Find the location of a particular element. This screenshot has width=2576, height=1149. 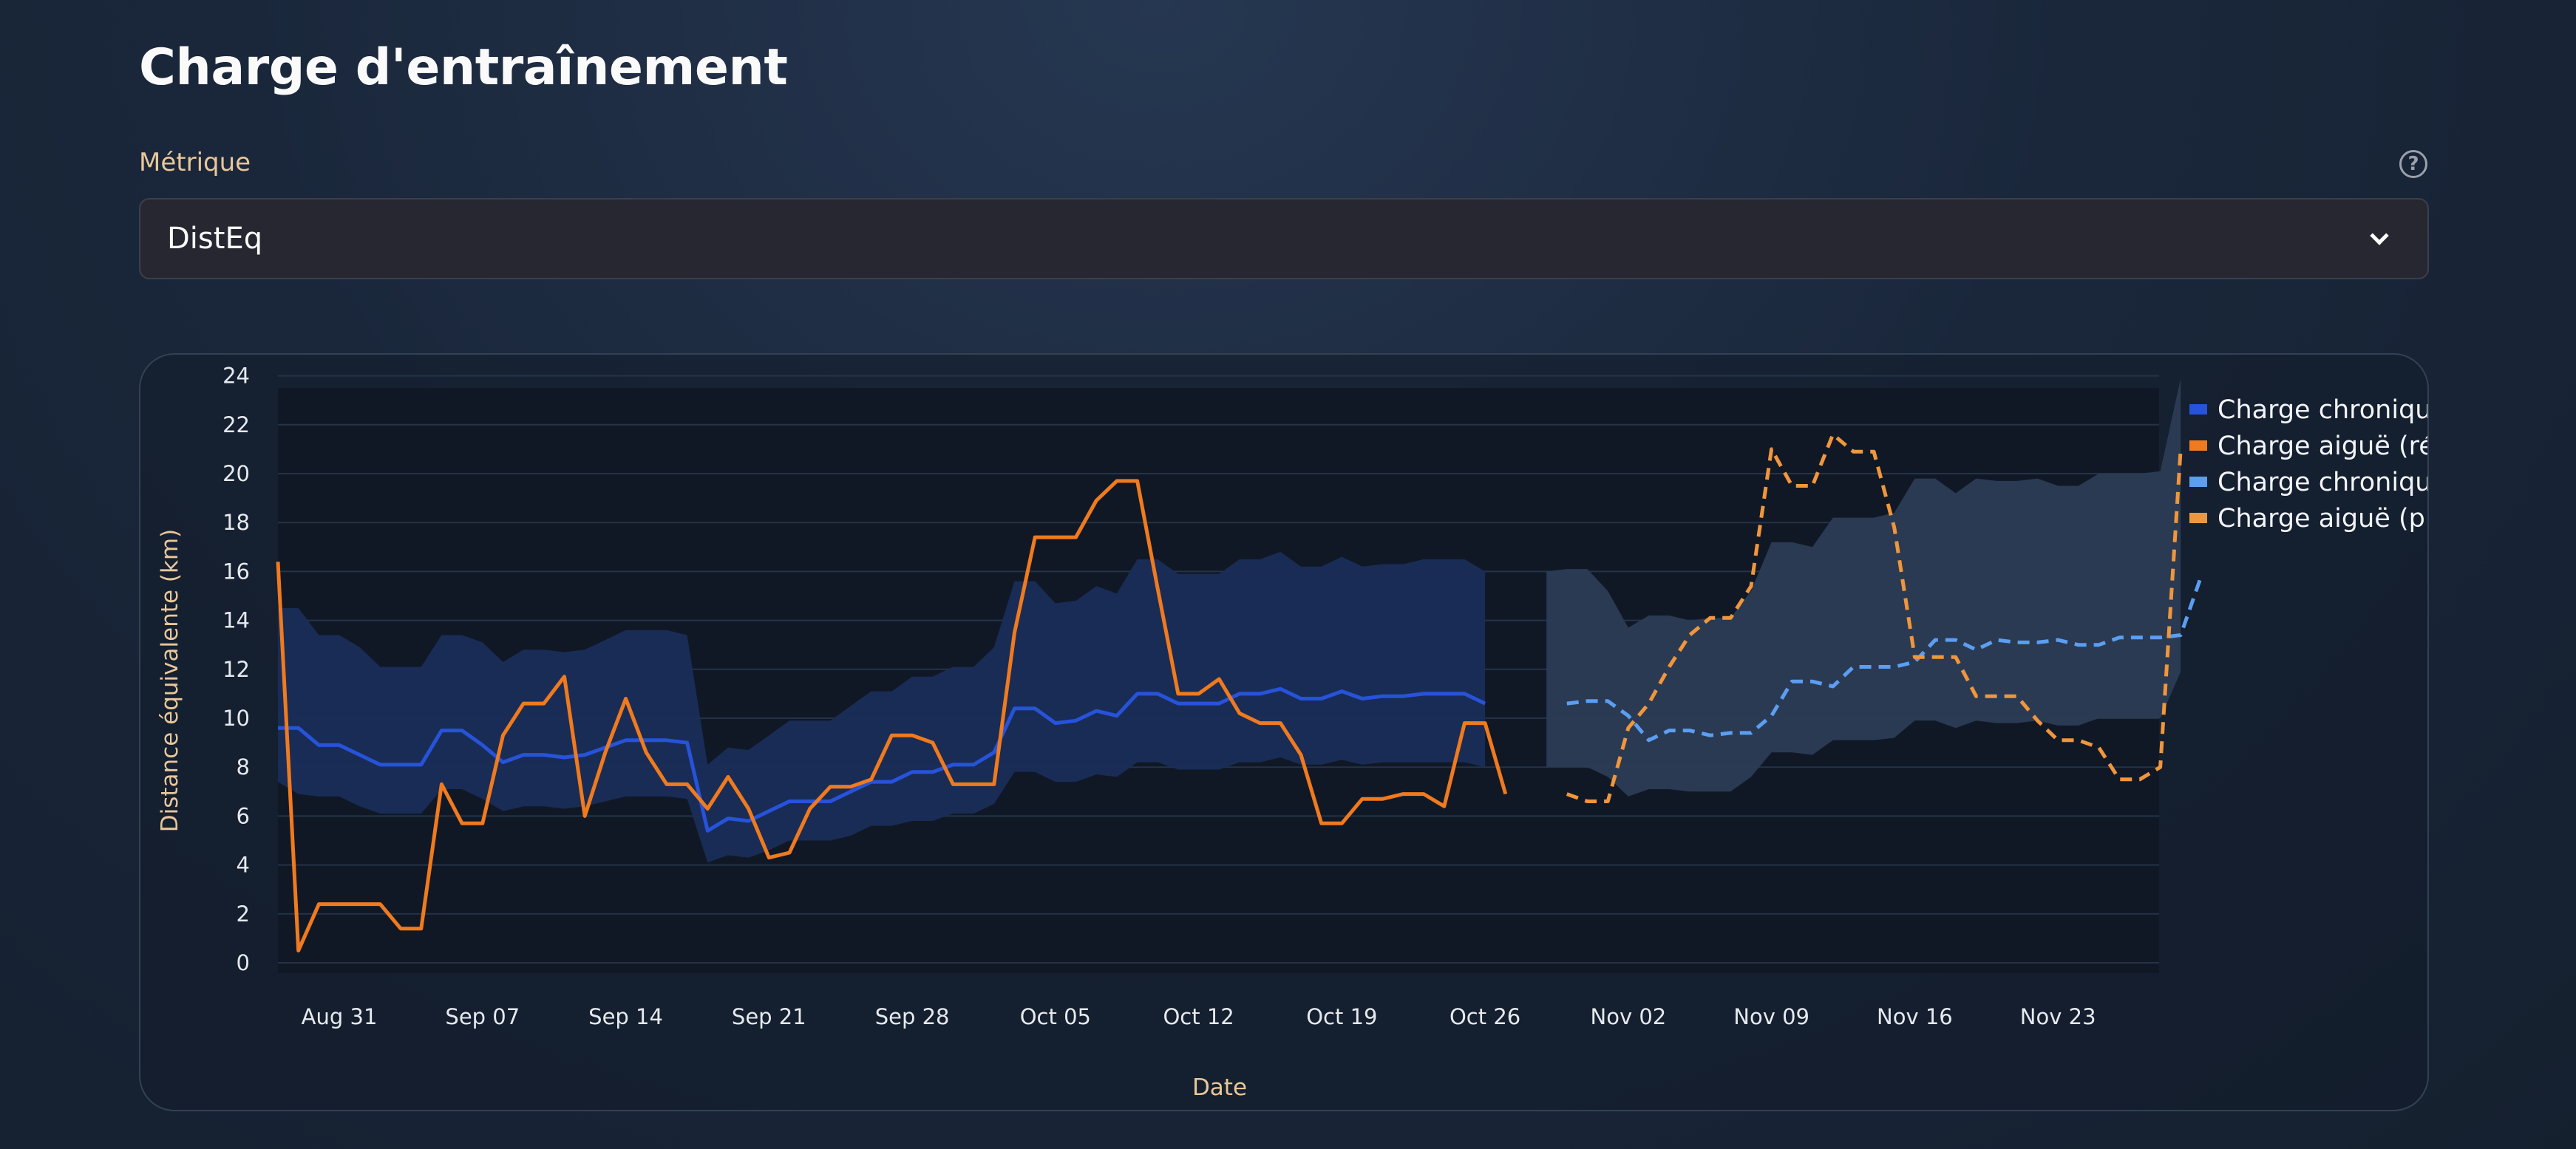

y-tick-label: 18 is located at coordinates (236, 522).